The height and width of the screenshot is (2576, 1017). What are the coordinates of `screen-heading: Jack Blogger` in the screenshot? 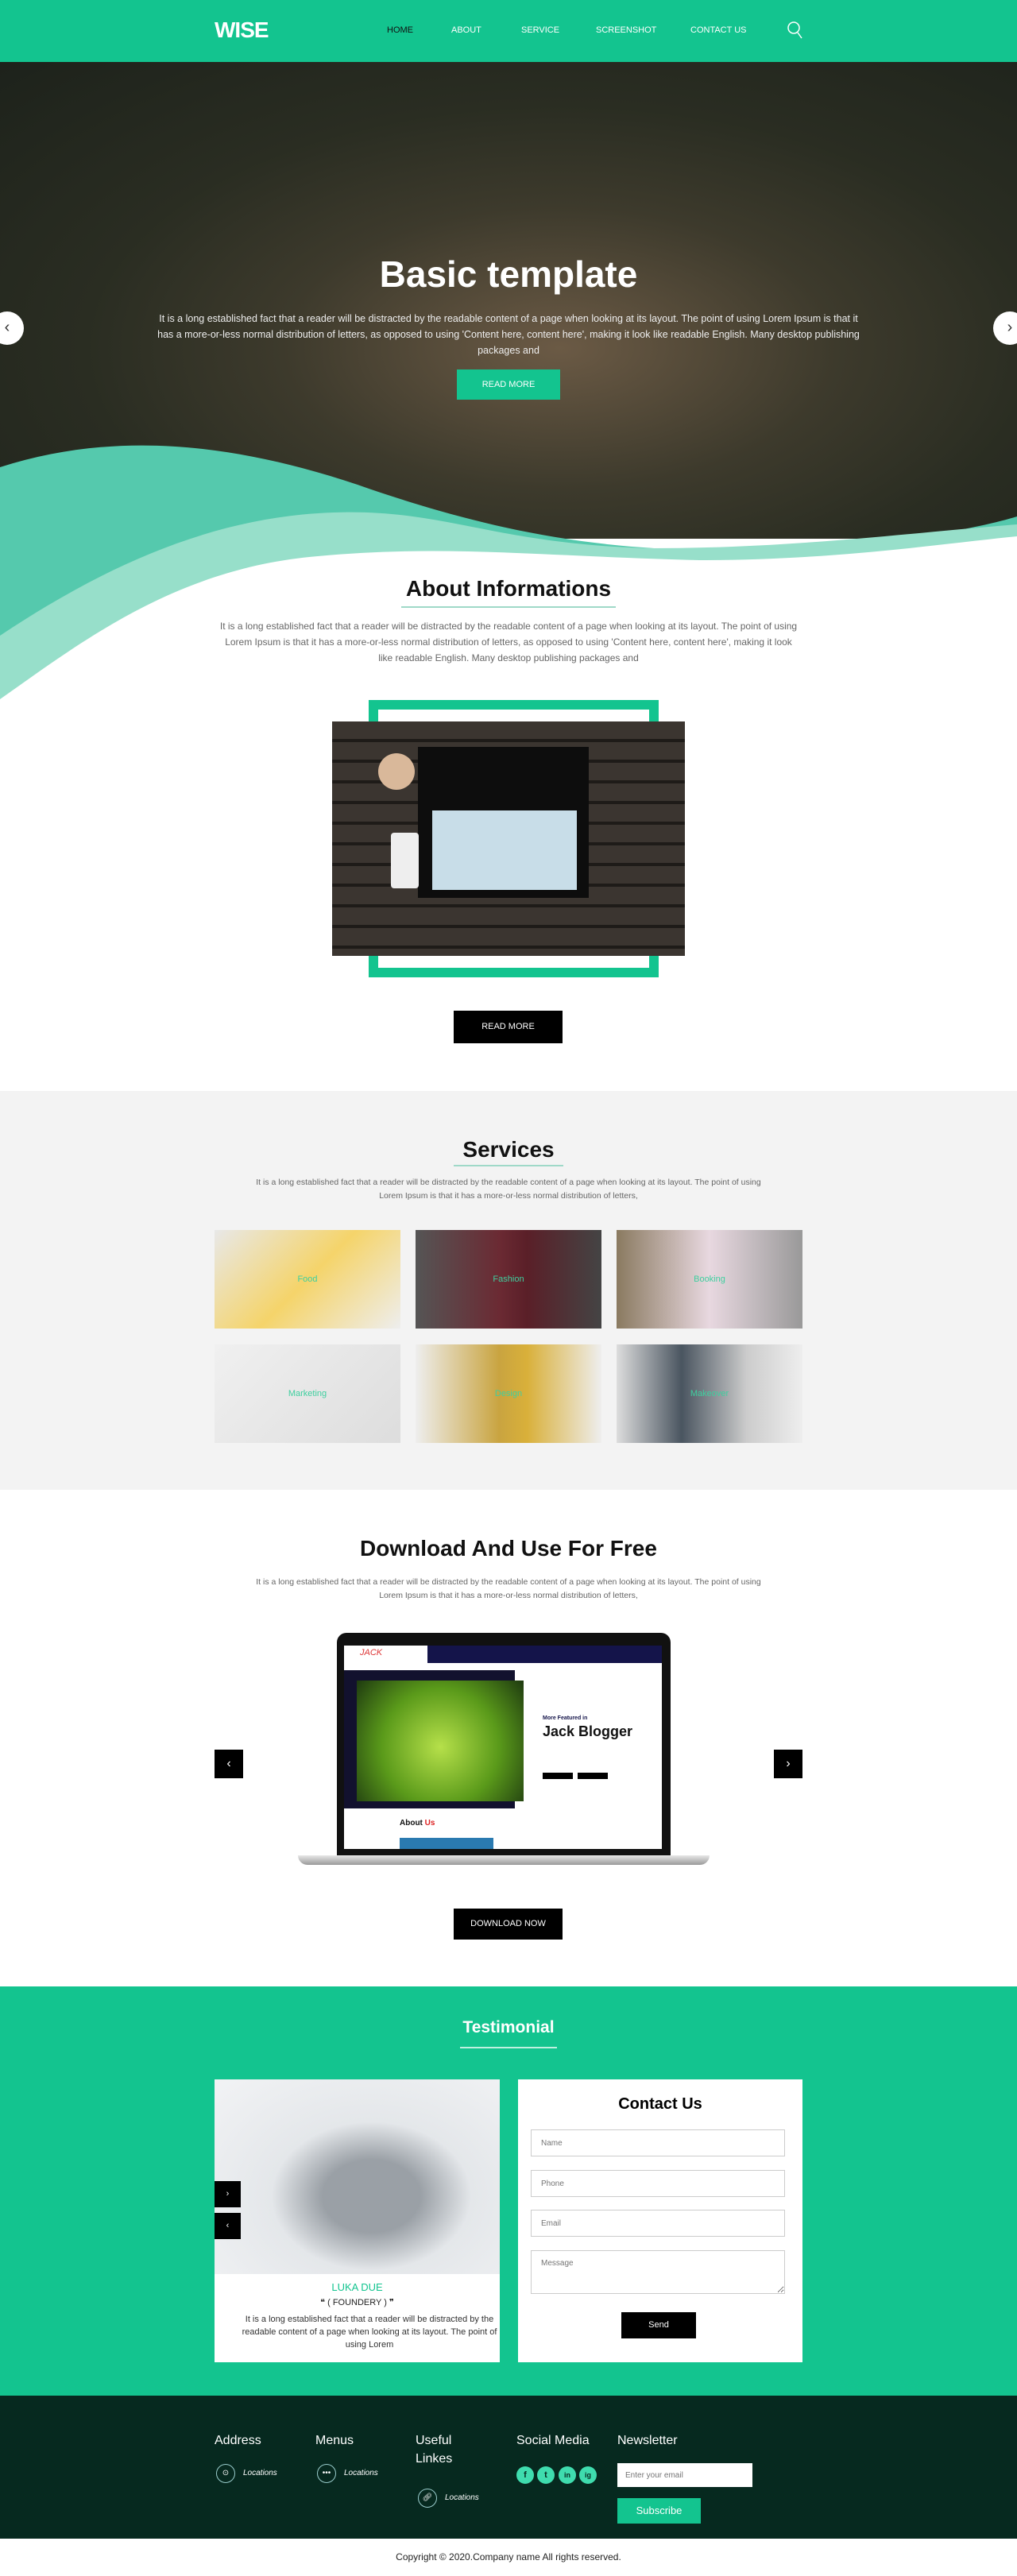 It's located at (588, 1731).